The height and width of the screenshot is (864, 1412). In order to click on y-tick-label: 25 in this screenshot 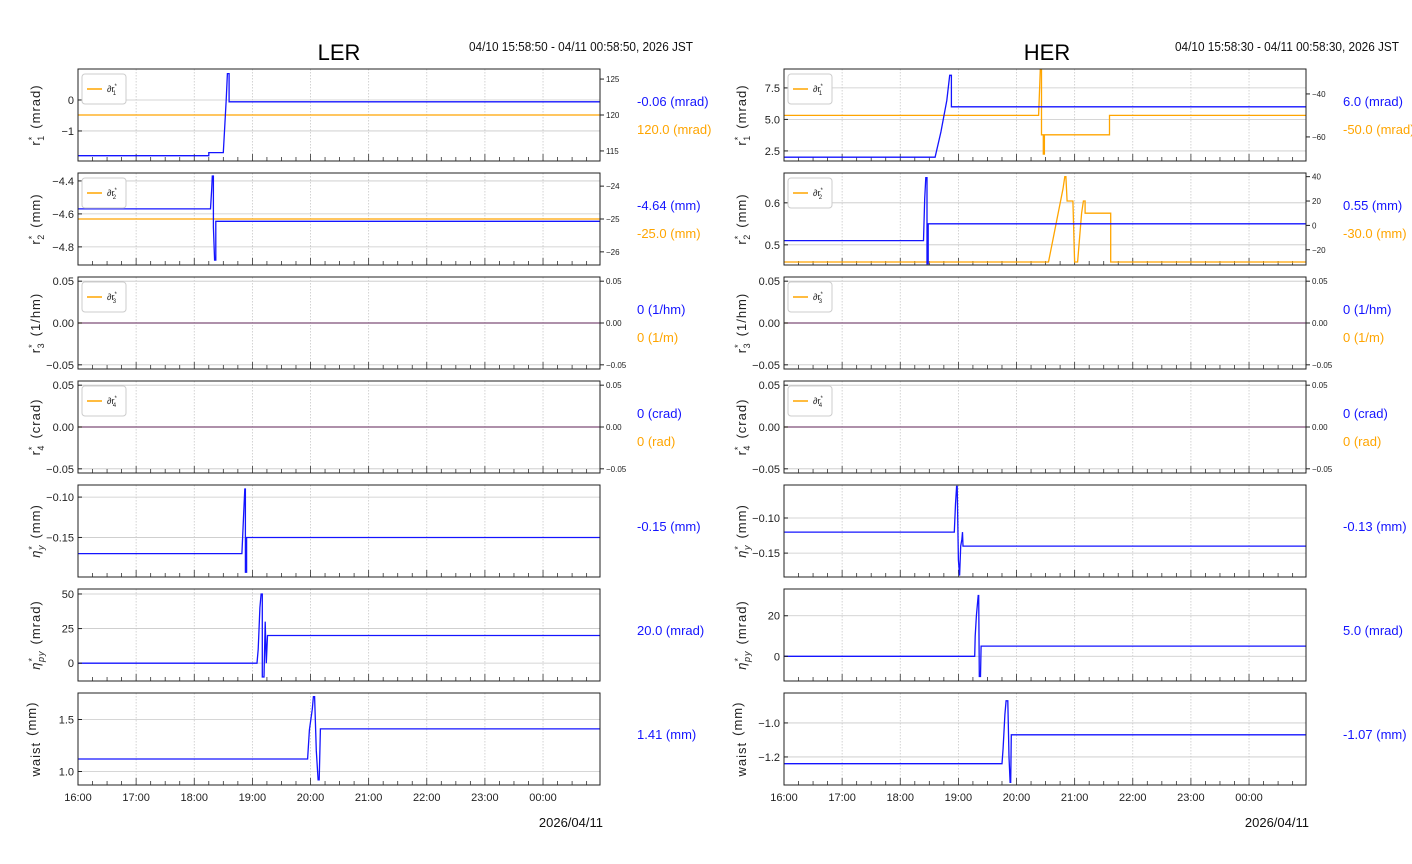, I will do `click(68, 630)`.